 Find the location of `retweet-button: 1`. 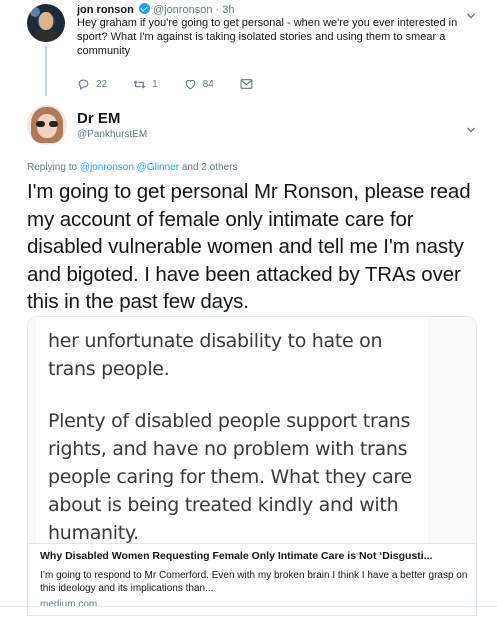

retweet-button: 1 is located at coordinates (145, 84).